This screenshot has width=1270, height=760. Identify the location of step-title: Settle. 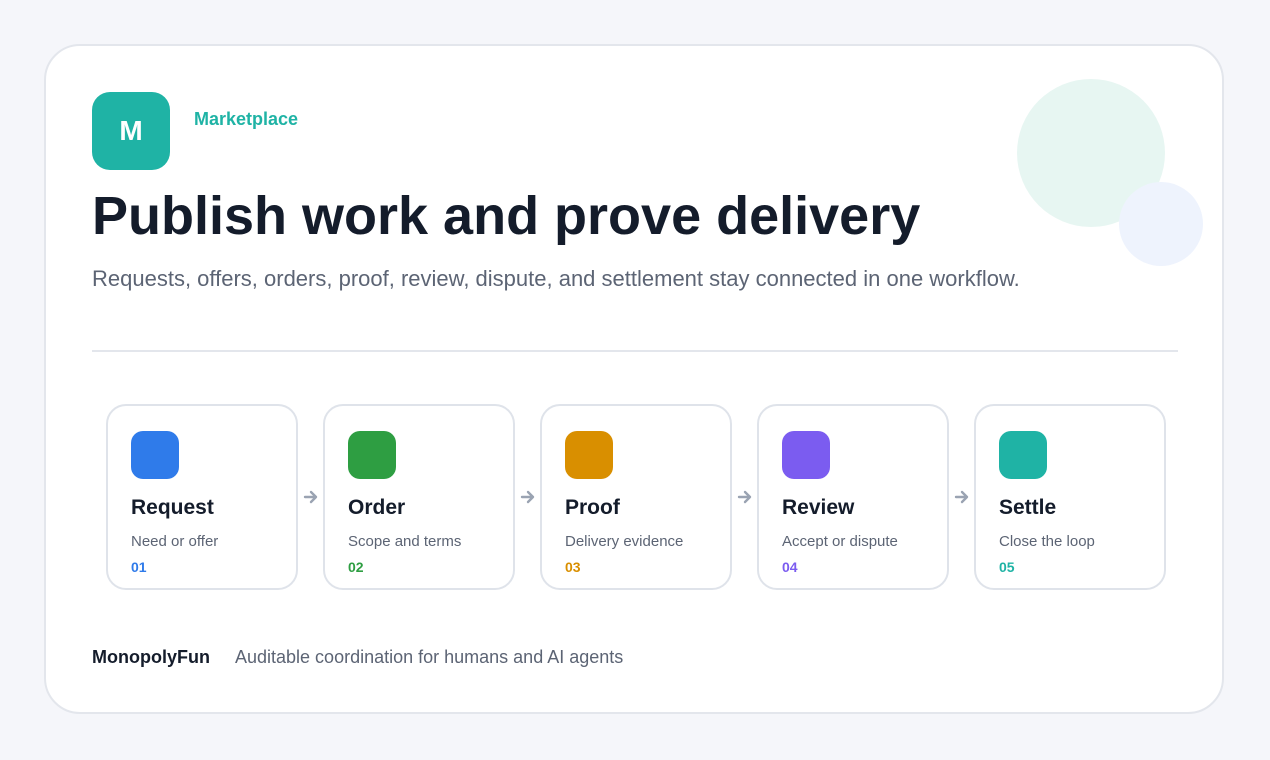
(1028, 507).